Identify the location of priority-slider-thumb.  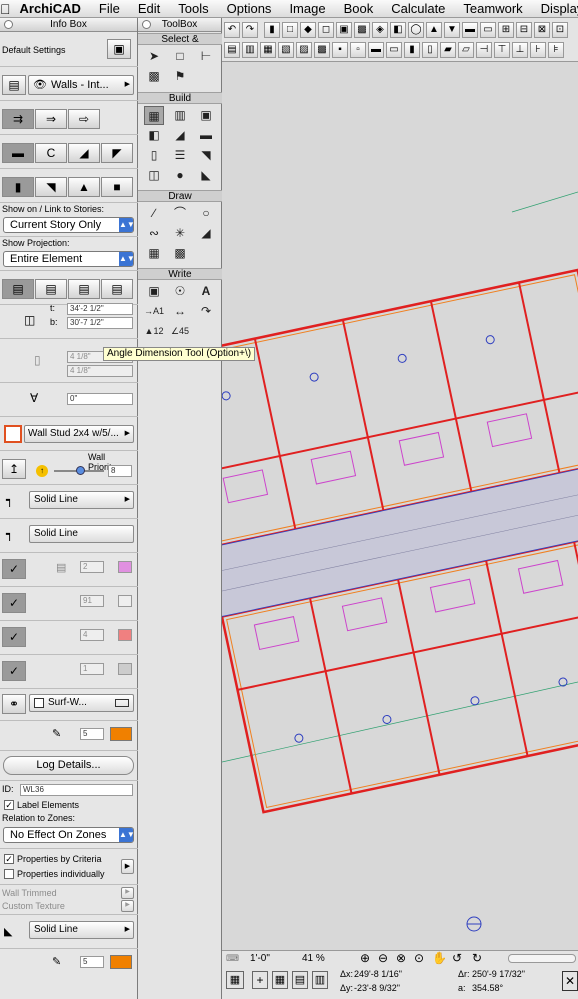
(80, 470).